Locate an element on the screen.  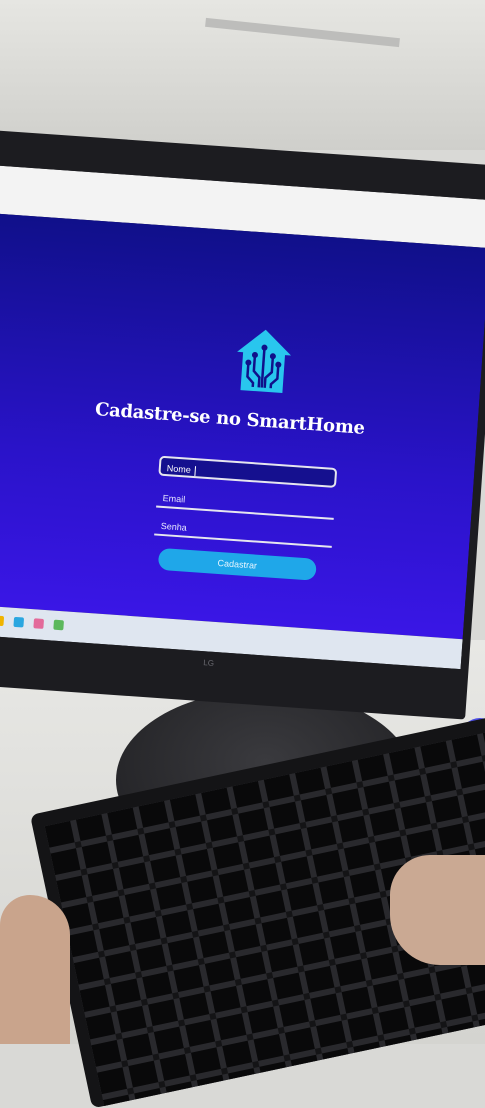
explorer-icon is located at coordinates (2, 621).